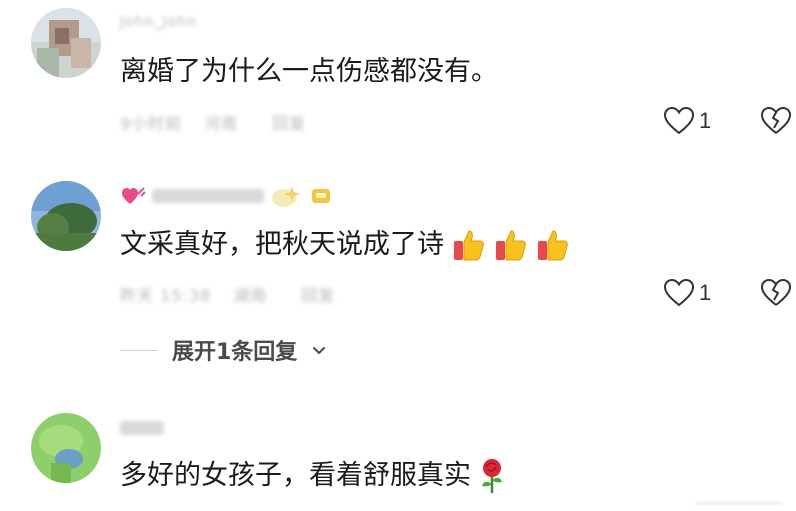 The width and height of the screenshot is (796, 511). What do you see at coordinates (492, 476) in the screenshot?
I see `rose-emoji` at bounding box center [492, 476].